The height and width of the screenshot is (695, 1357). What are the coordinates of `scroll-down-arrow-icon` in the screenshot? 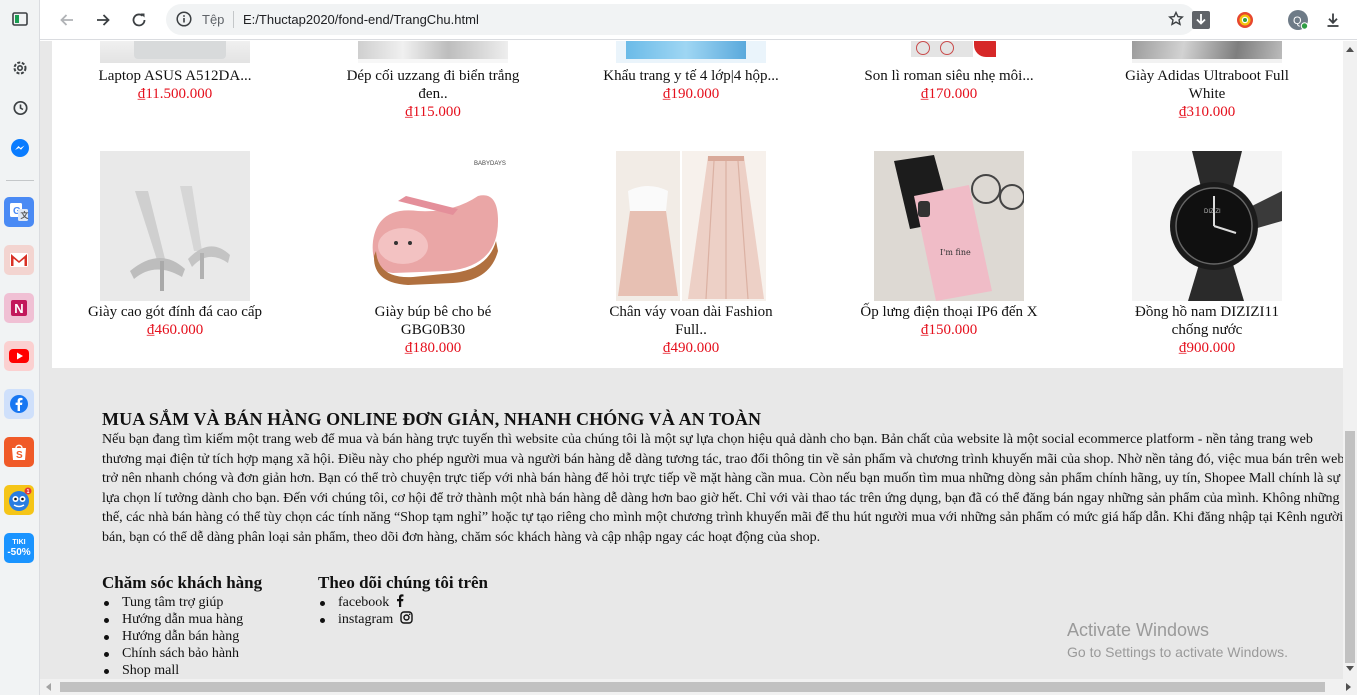 It's located at (1350, 668).